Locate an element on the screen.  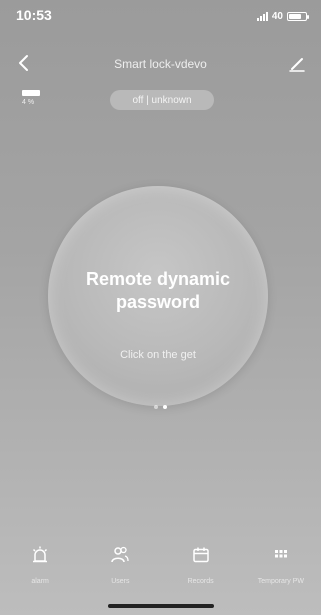
edit-icon is located at coordinates (297, 64).